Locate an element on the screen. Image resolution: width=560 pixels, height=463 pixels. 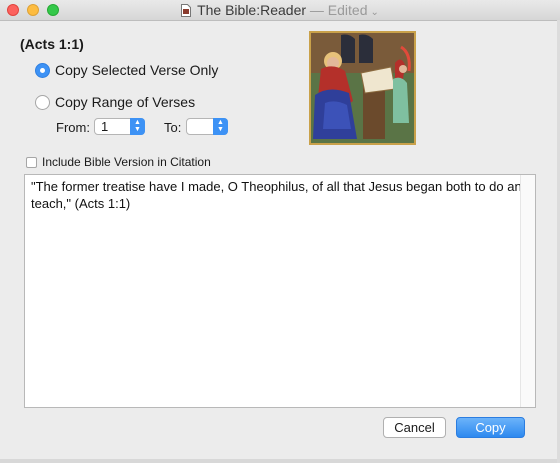
from-verse-popup: 1 ▲ ▼ is located at coordinates (119, 126).